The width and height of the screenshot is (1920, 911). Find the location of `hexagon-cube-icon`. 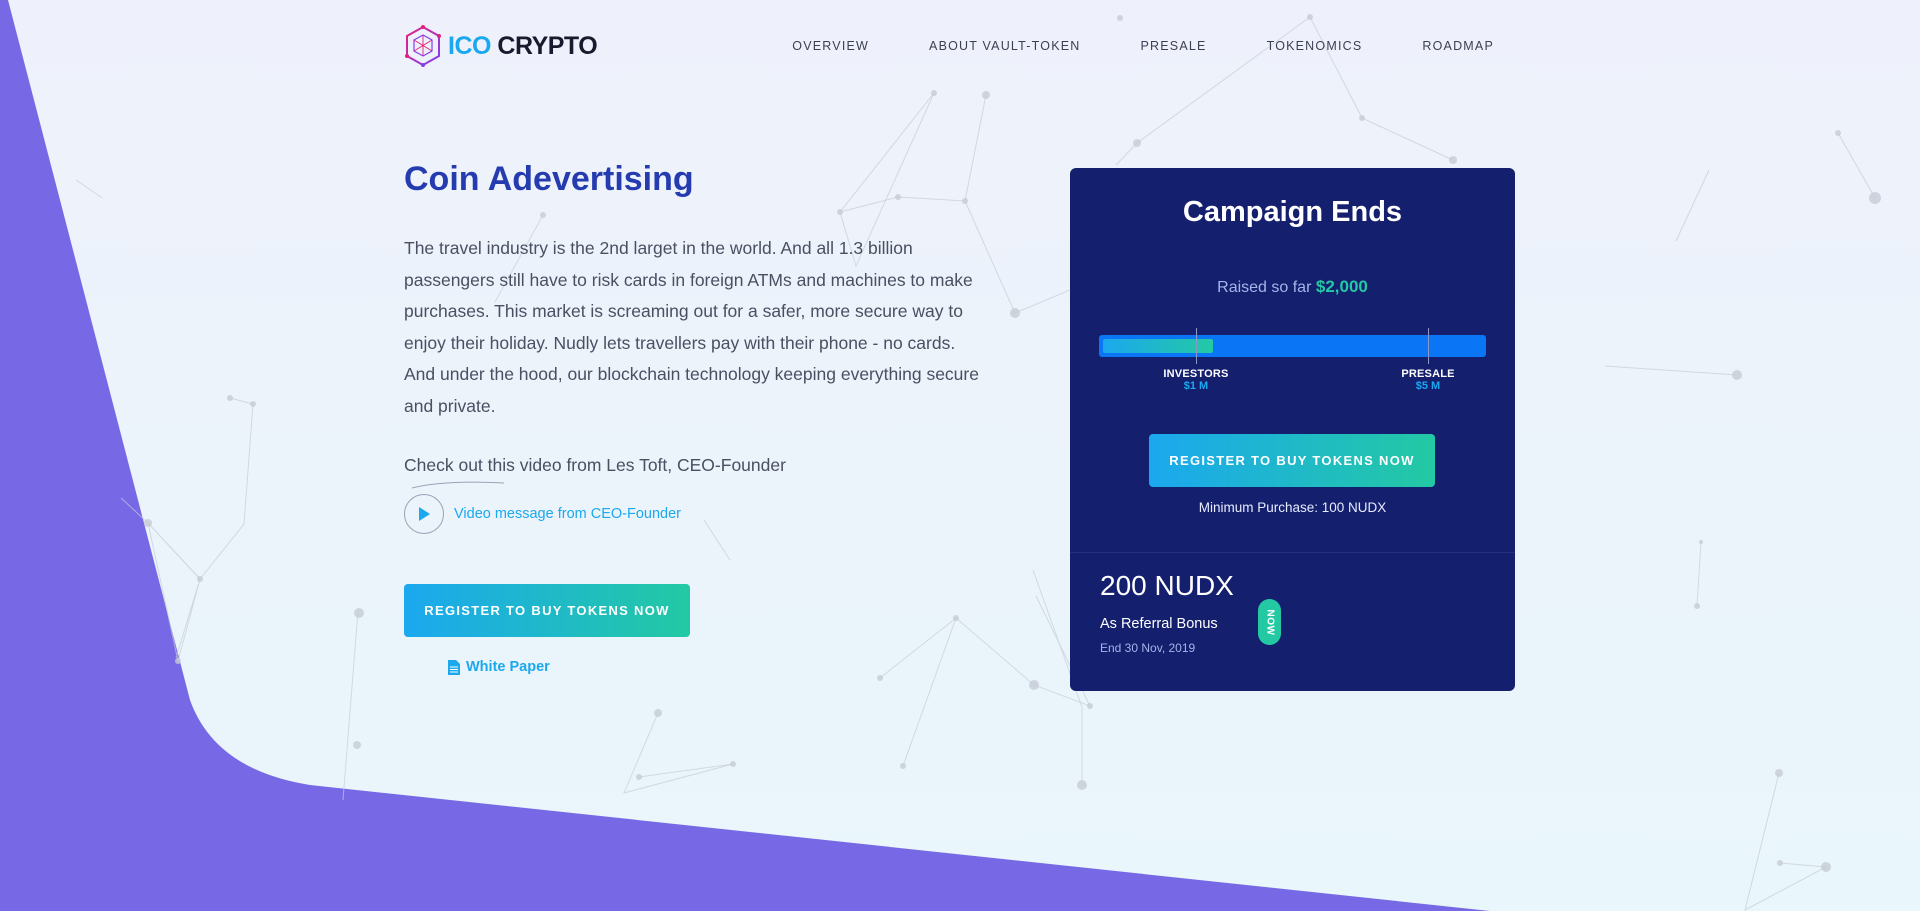

hexagon-cube-icon is located at coordinates (423, 46).